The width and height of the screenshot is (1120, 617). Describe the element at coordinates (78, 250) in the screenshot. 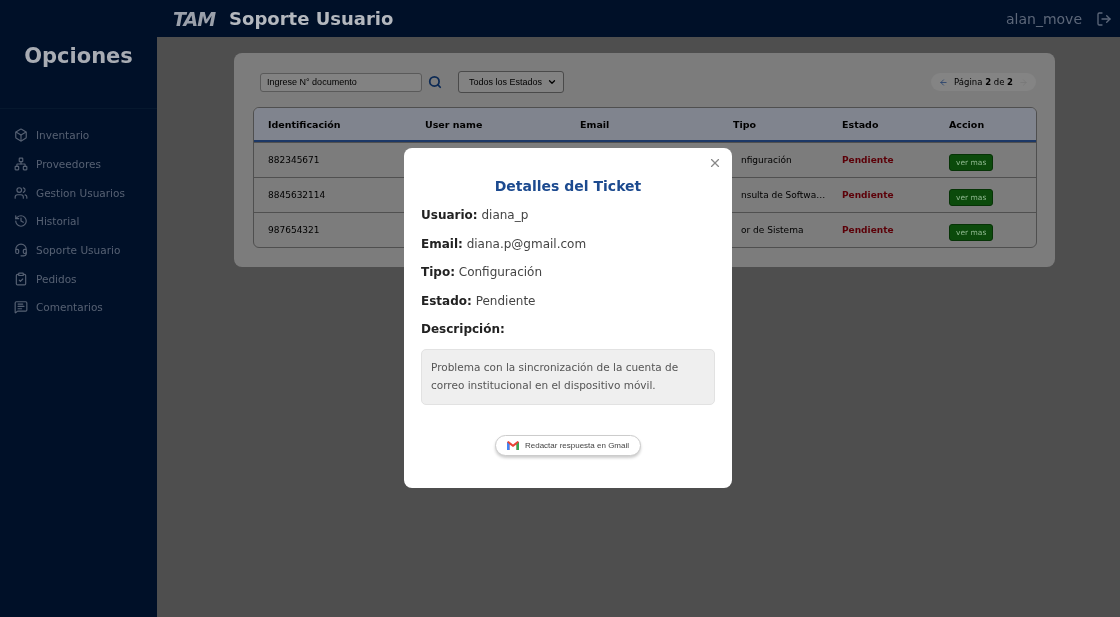

I see `sidebar-item: Soporte Usuario` at that location.